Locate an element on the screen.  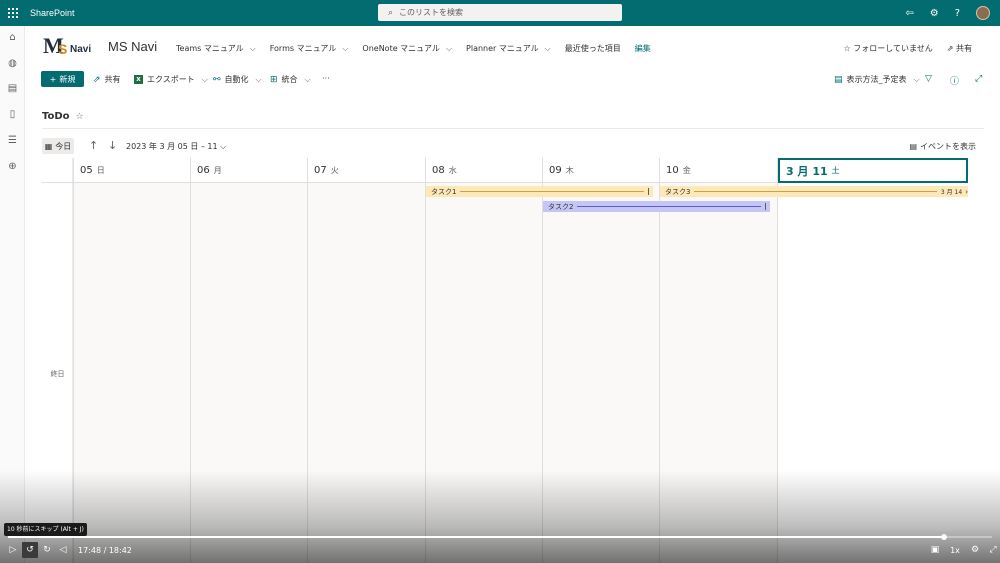
divider is located at coordinates (513, 128).